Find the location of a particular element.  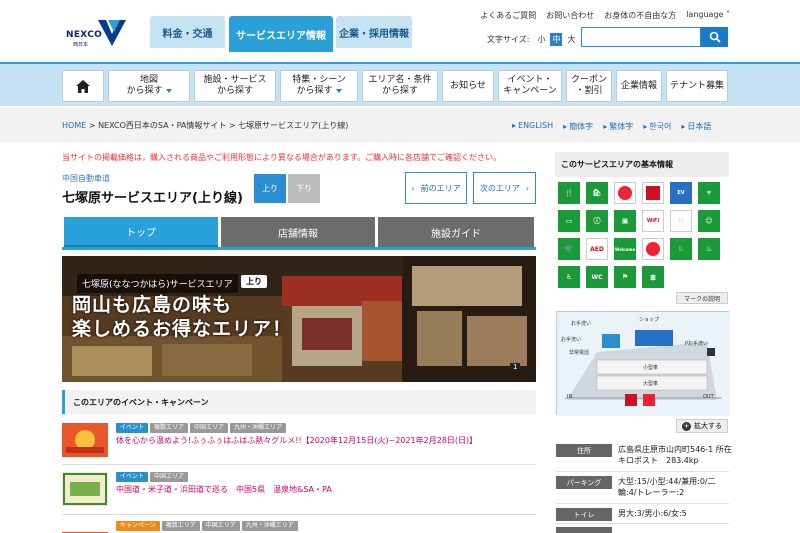

dog-run-icon: ♘ is located at coordinates (681, 249).